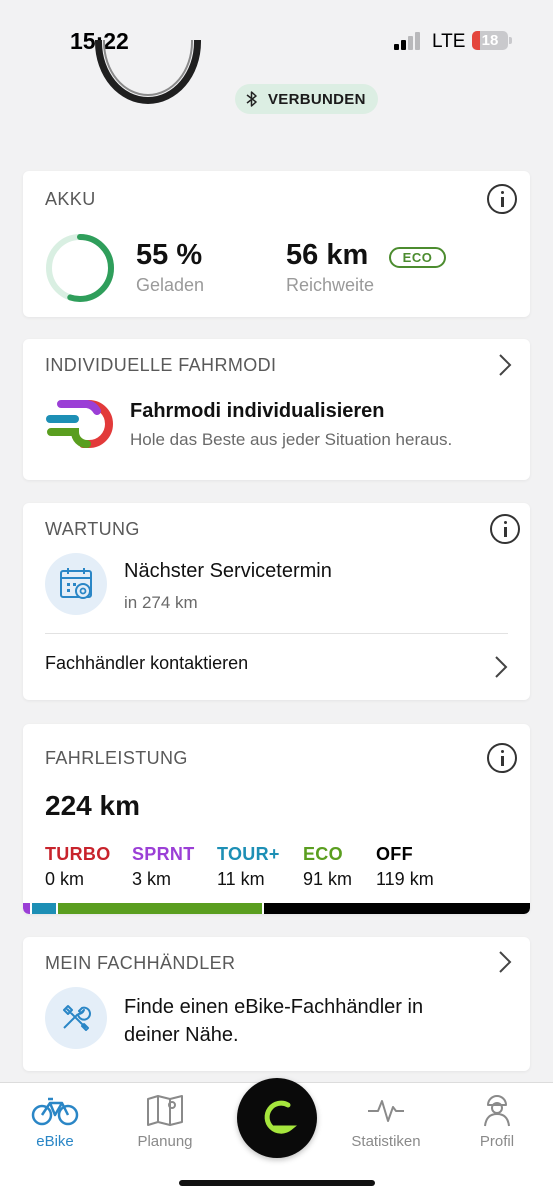 The image size is (553, 1200). Describe the element at coordinates (146, 663) in the screenshot. I see `contact-dealer-link: Fachhändler kontaktieren` at that location.